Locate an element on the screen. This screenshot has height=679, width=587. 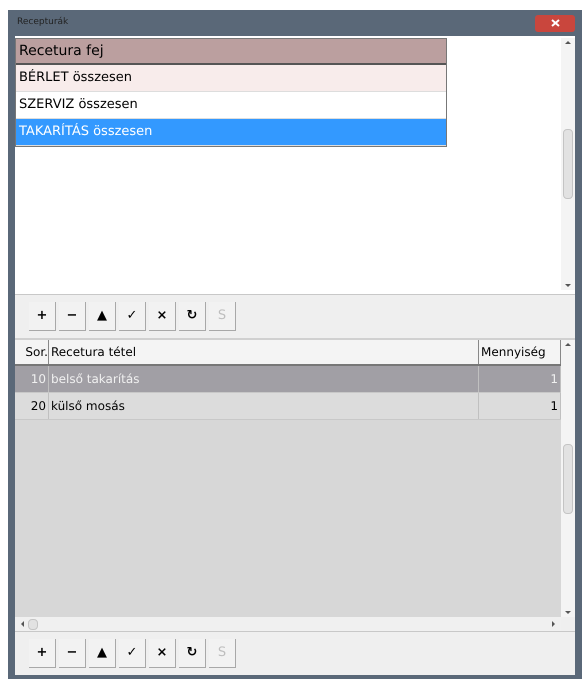
table-cell: külső mosás is located at coordinates (264, 406).